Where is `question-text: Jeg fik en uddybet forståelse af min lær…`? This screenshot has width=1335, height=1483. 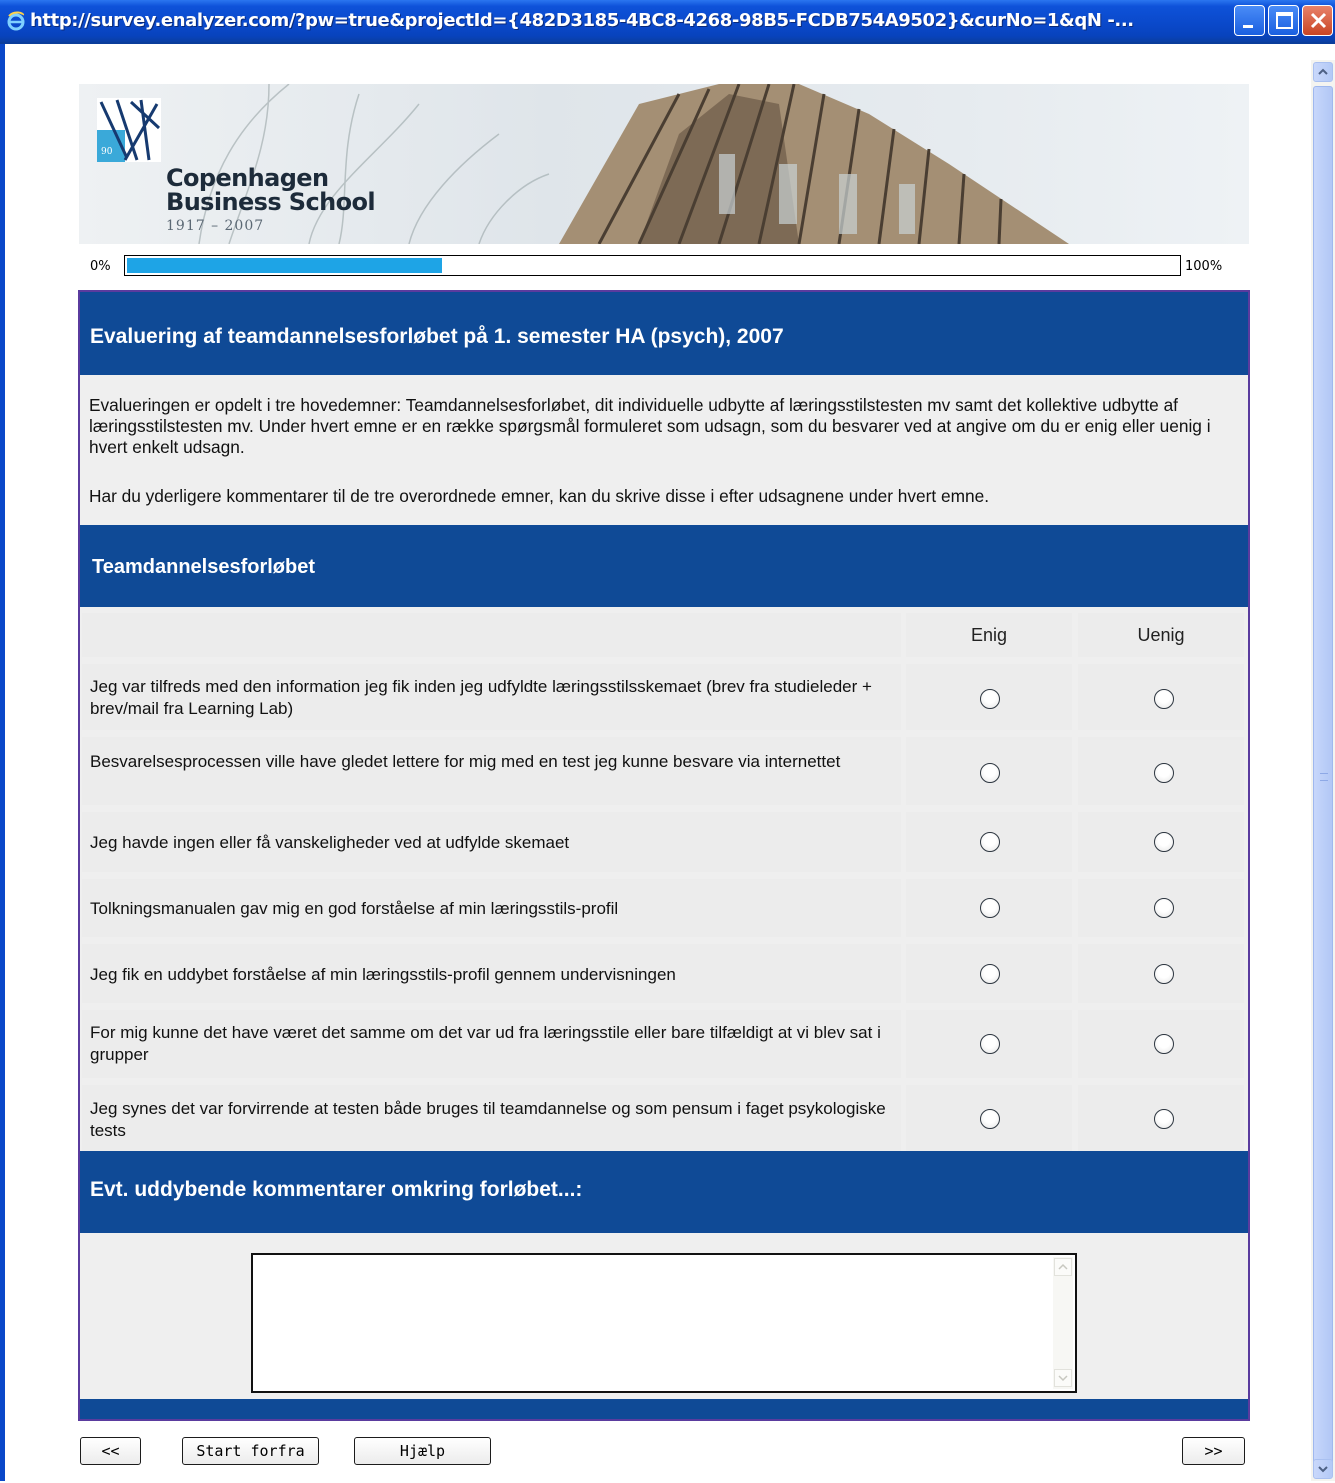 question-text: Jeg fik en uddybet forståelse af min lær… is located at coordinates (383, 974).